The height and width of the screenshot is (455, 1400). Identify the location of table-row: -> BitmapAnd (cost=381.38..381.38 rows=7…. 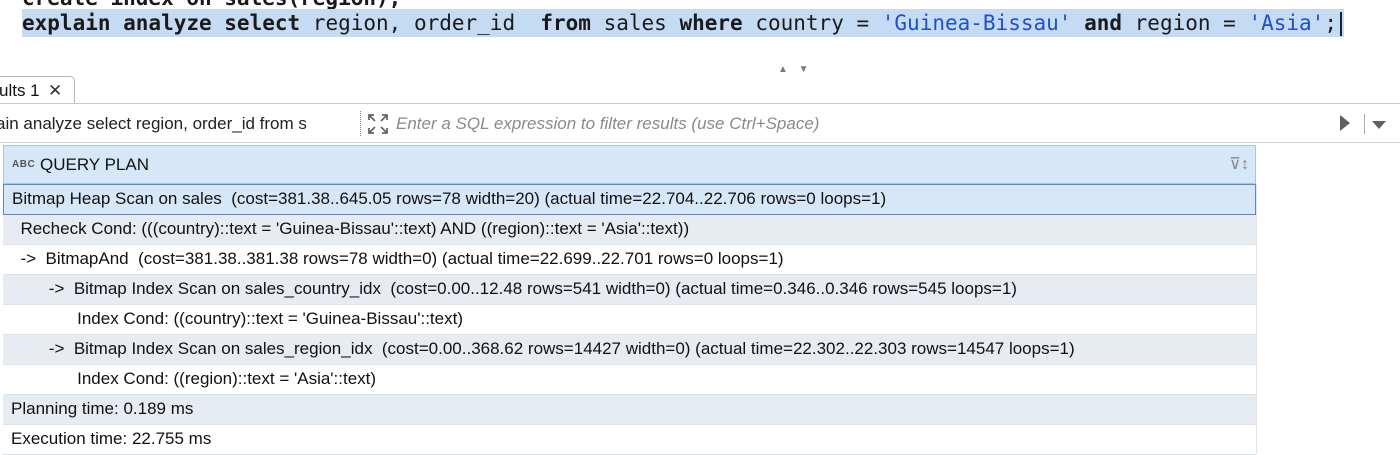
(629, 260).